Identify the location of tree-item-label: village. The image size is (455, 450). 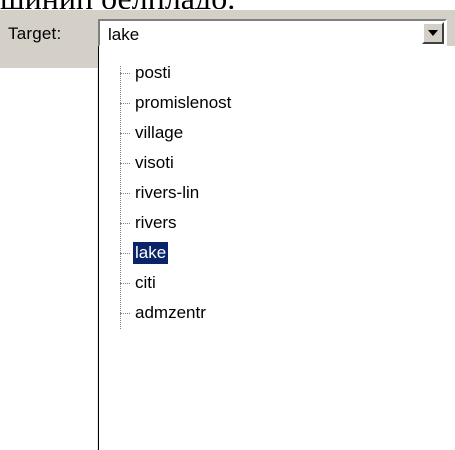
(159, 132).